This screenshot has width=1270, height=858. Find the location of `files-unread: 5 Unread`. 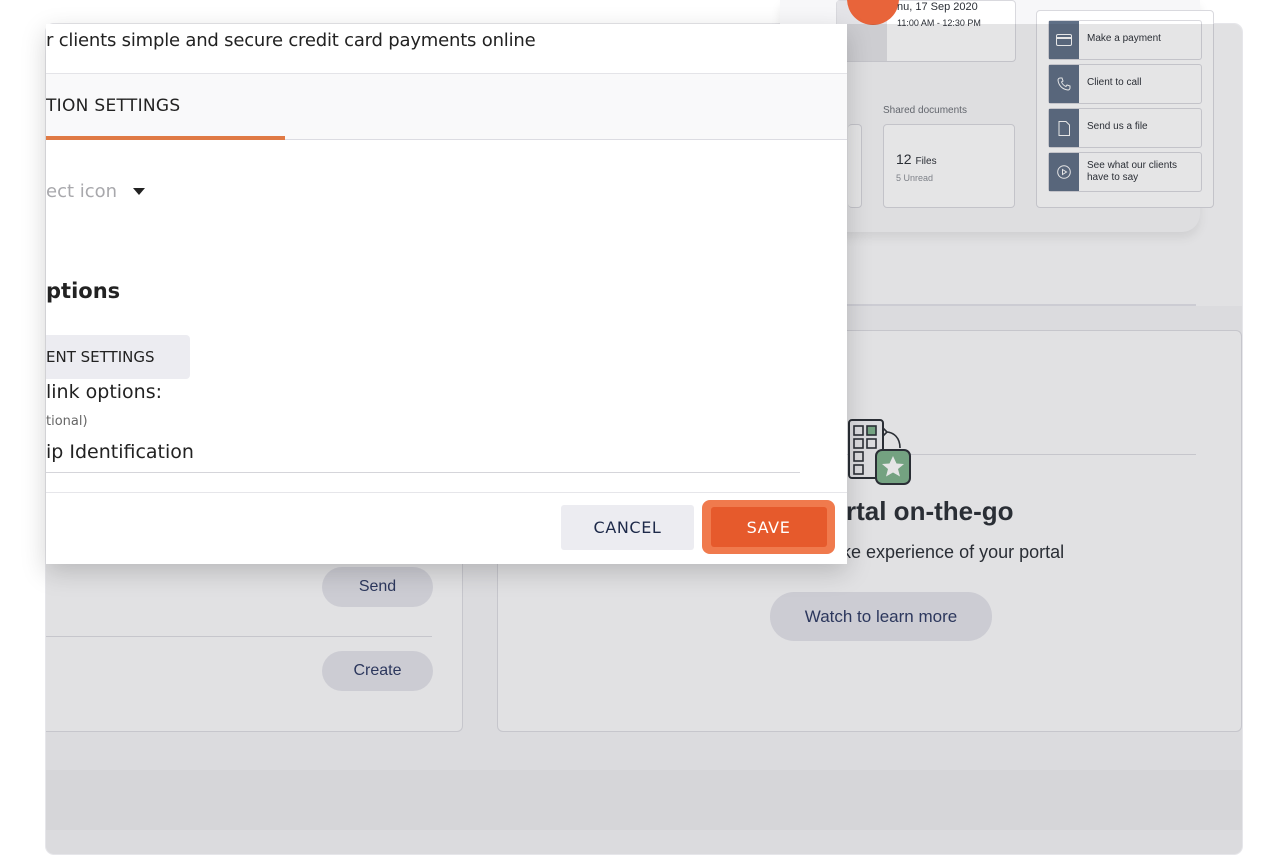

files-unread: 5 Unread is located at coordinates (915, 178).